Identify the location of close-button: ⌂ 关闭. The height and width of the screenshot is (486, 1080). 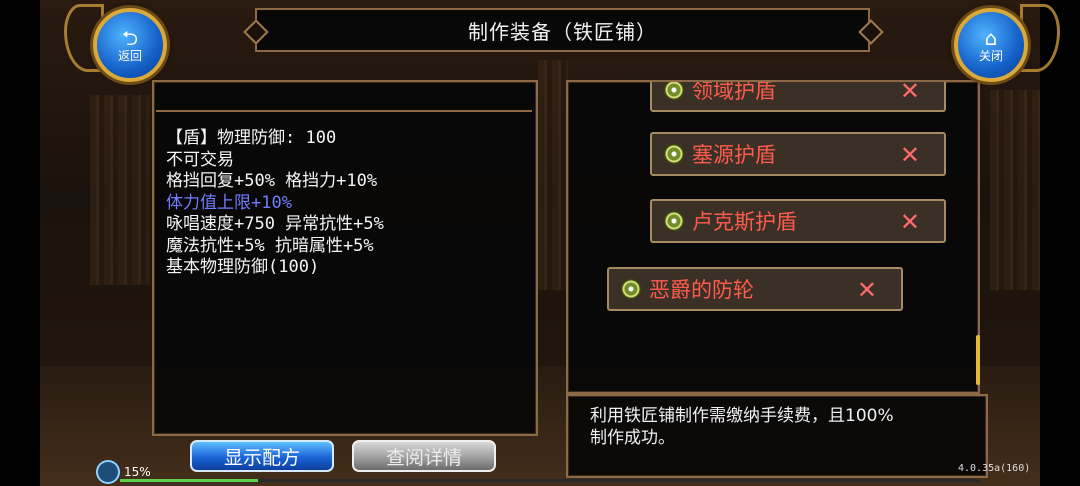
(991, 45).